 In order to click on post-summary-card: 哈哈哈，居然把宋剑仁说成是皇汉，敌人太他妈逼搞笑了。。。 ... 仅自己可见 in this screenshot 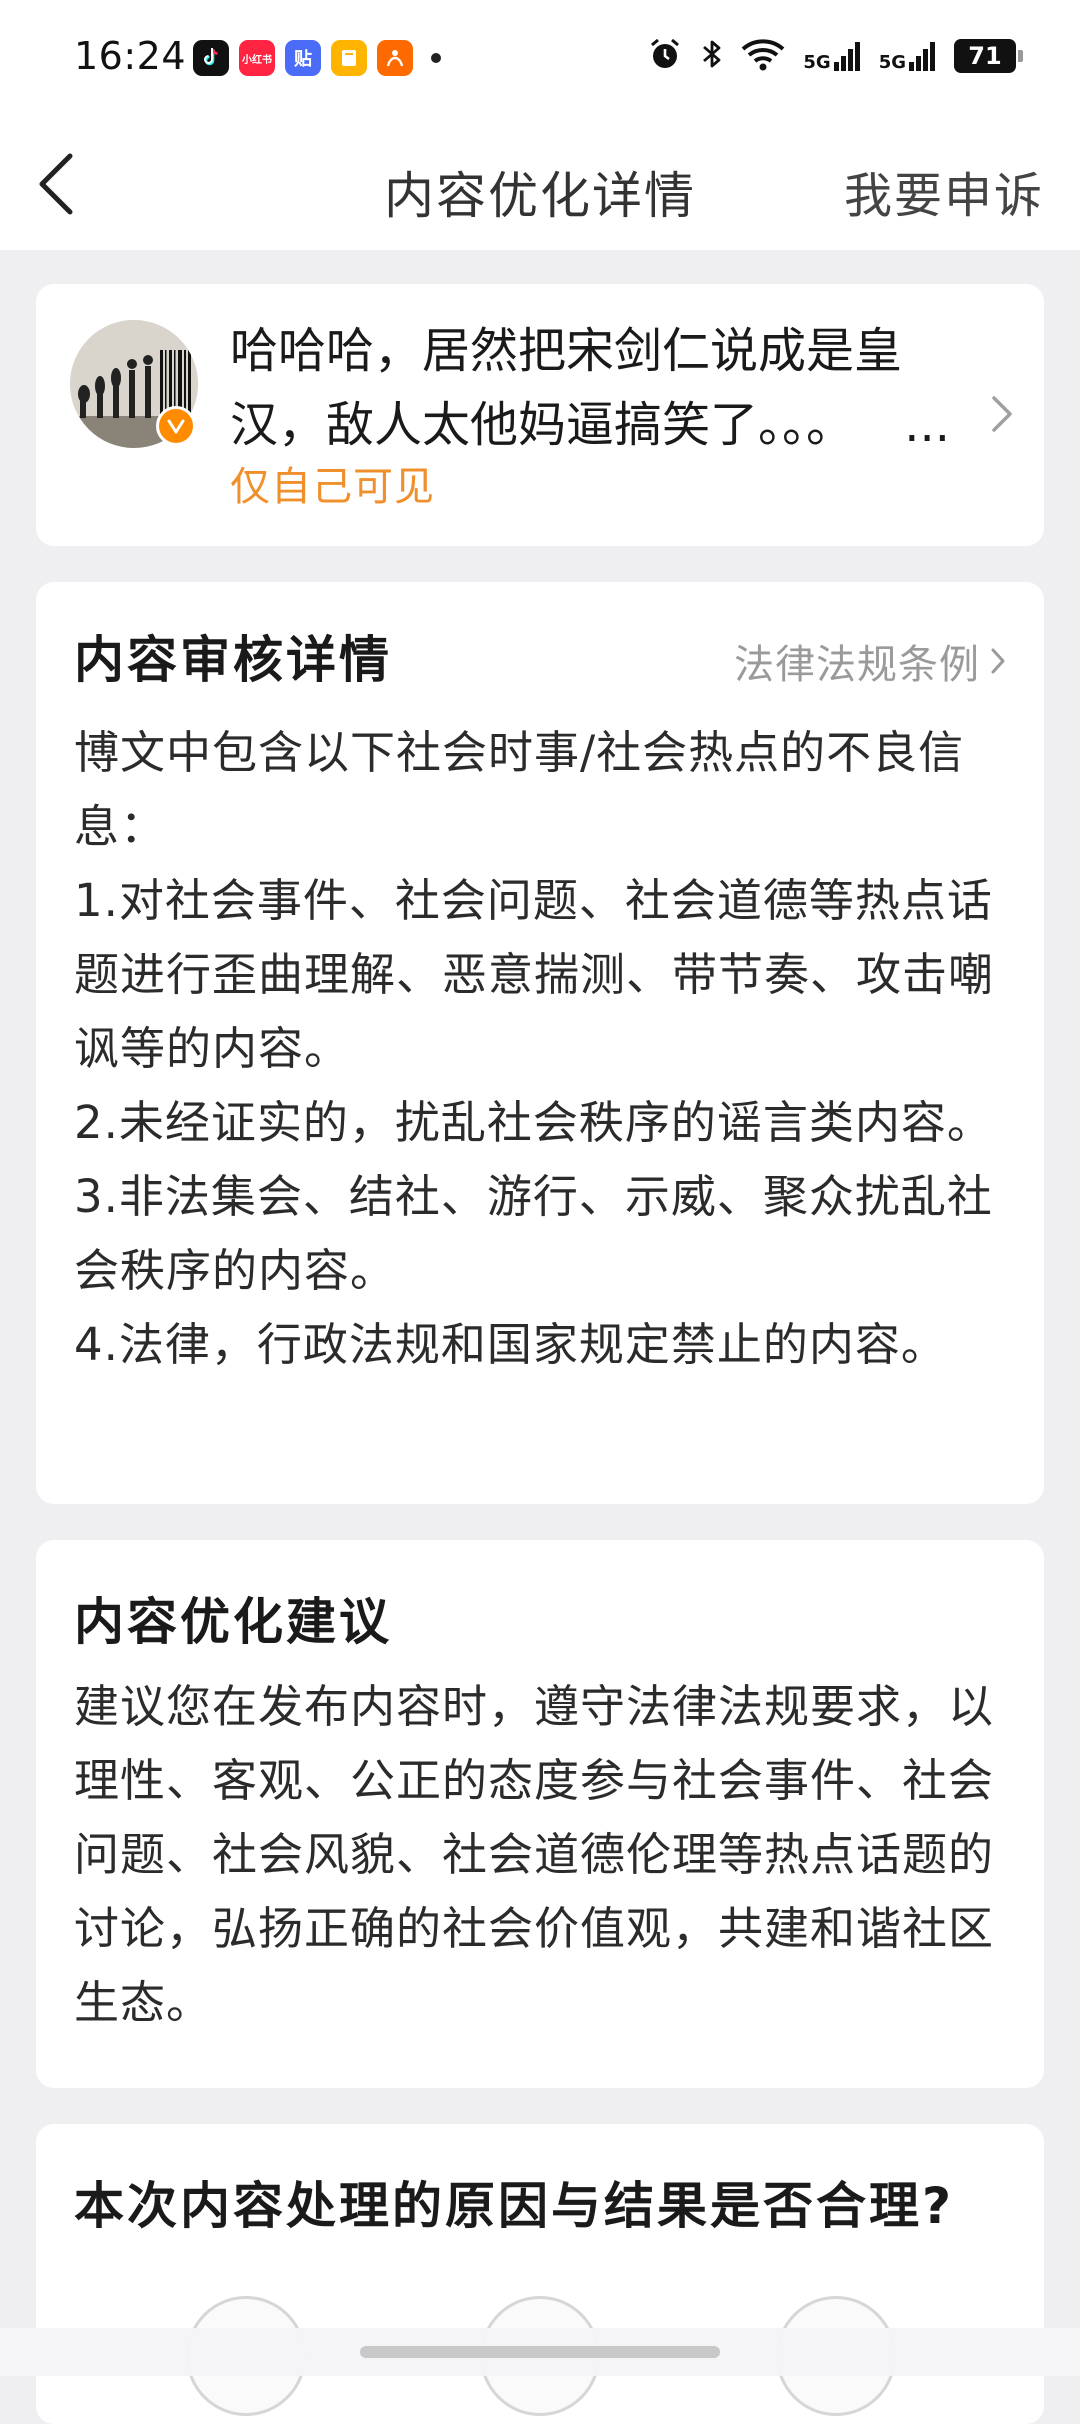, I will do `click(540, 415)`.